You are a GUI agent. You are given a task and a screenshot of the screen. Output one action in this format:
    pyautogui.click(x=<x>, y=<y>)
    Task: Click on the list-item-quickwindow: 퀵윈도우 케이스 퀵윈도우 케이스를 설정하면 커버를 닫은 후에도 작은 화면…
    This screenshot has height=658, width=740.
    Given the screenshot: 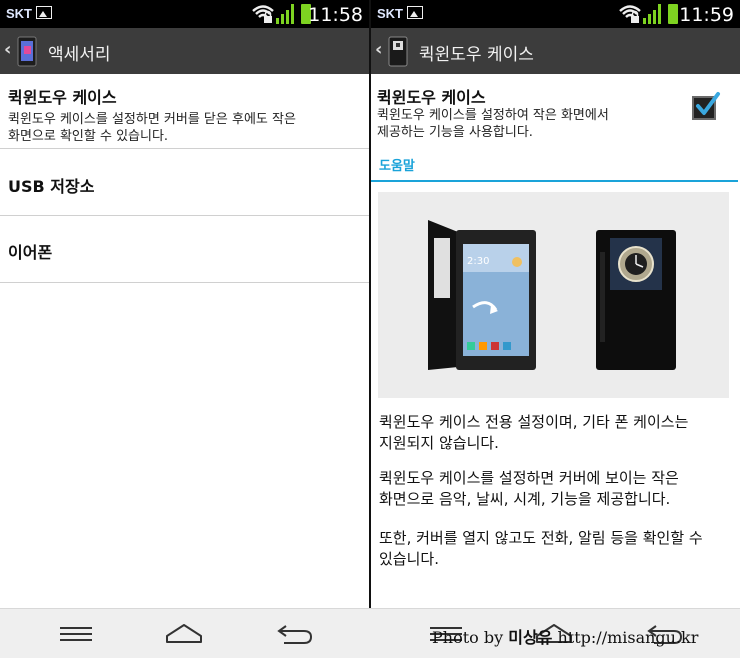 What is the action you would take?
    pyautogui.click(x=184, y=111)
    